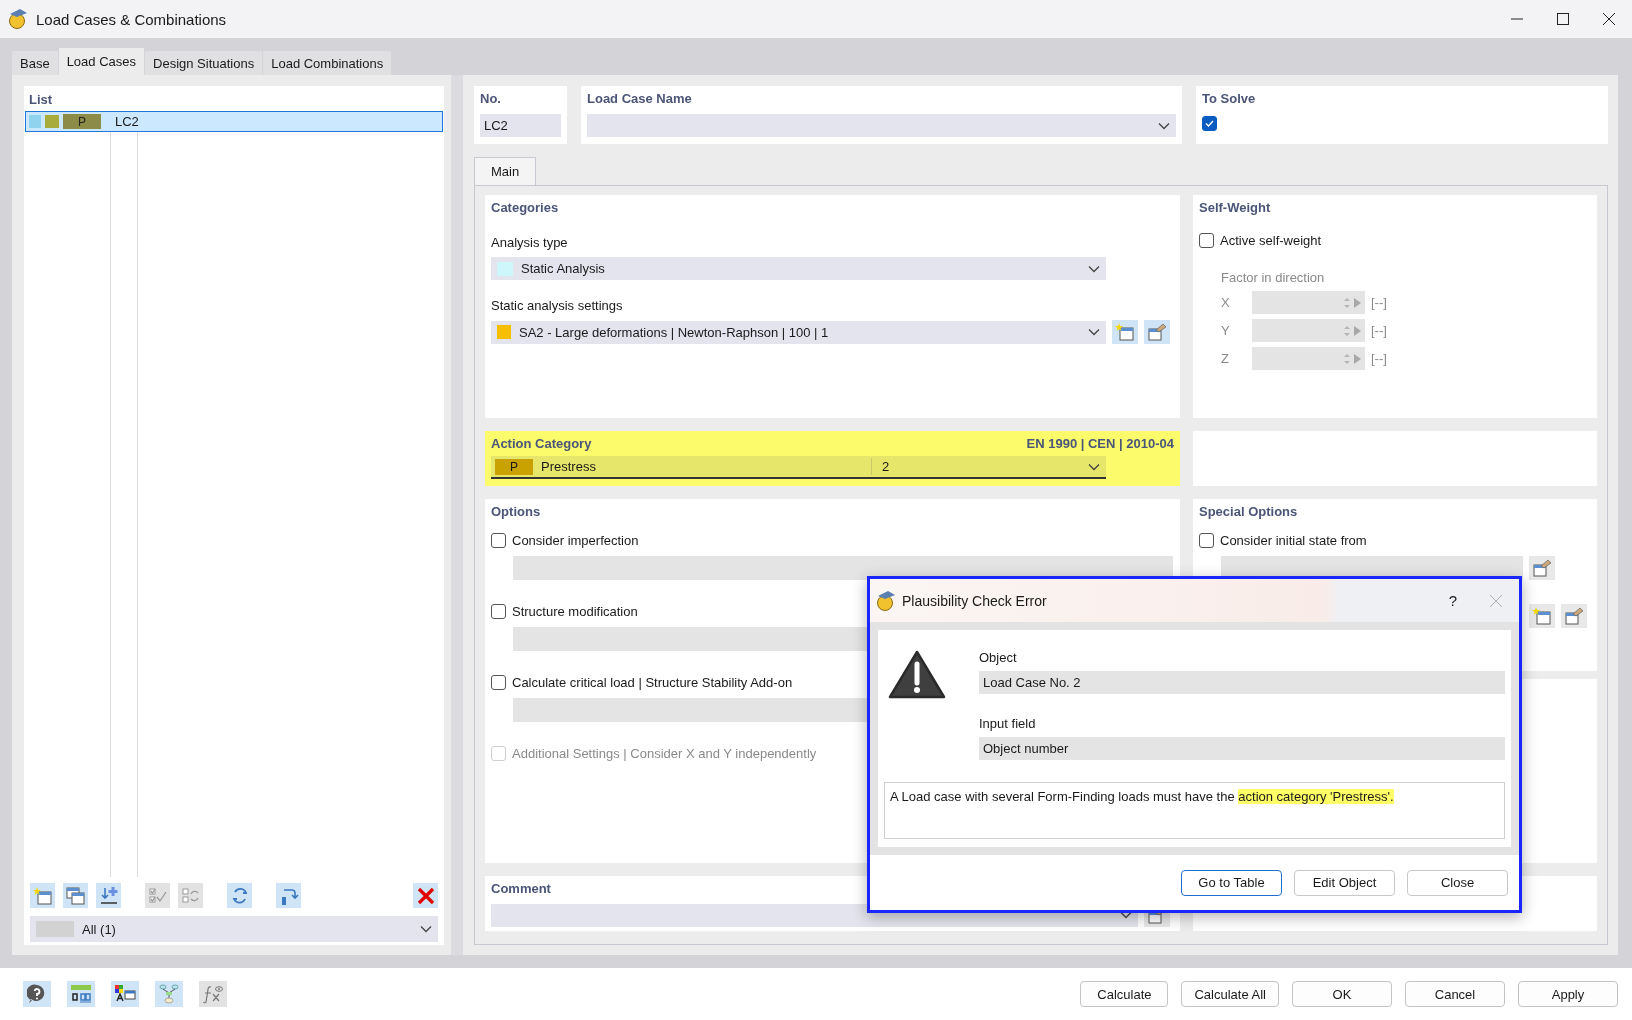 The height and width of the screenshot is (1020, 1632). I want to click on check-icon, so click(1209, 123).